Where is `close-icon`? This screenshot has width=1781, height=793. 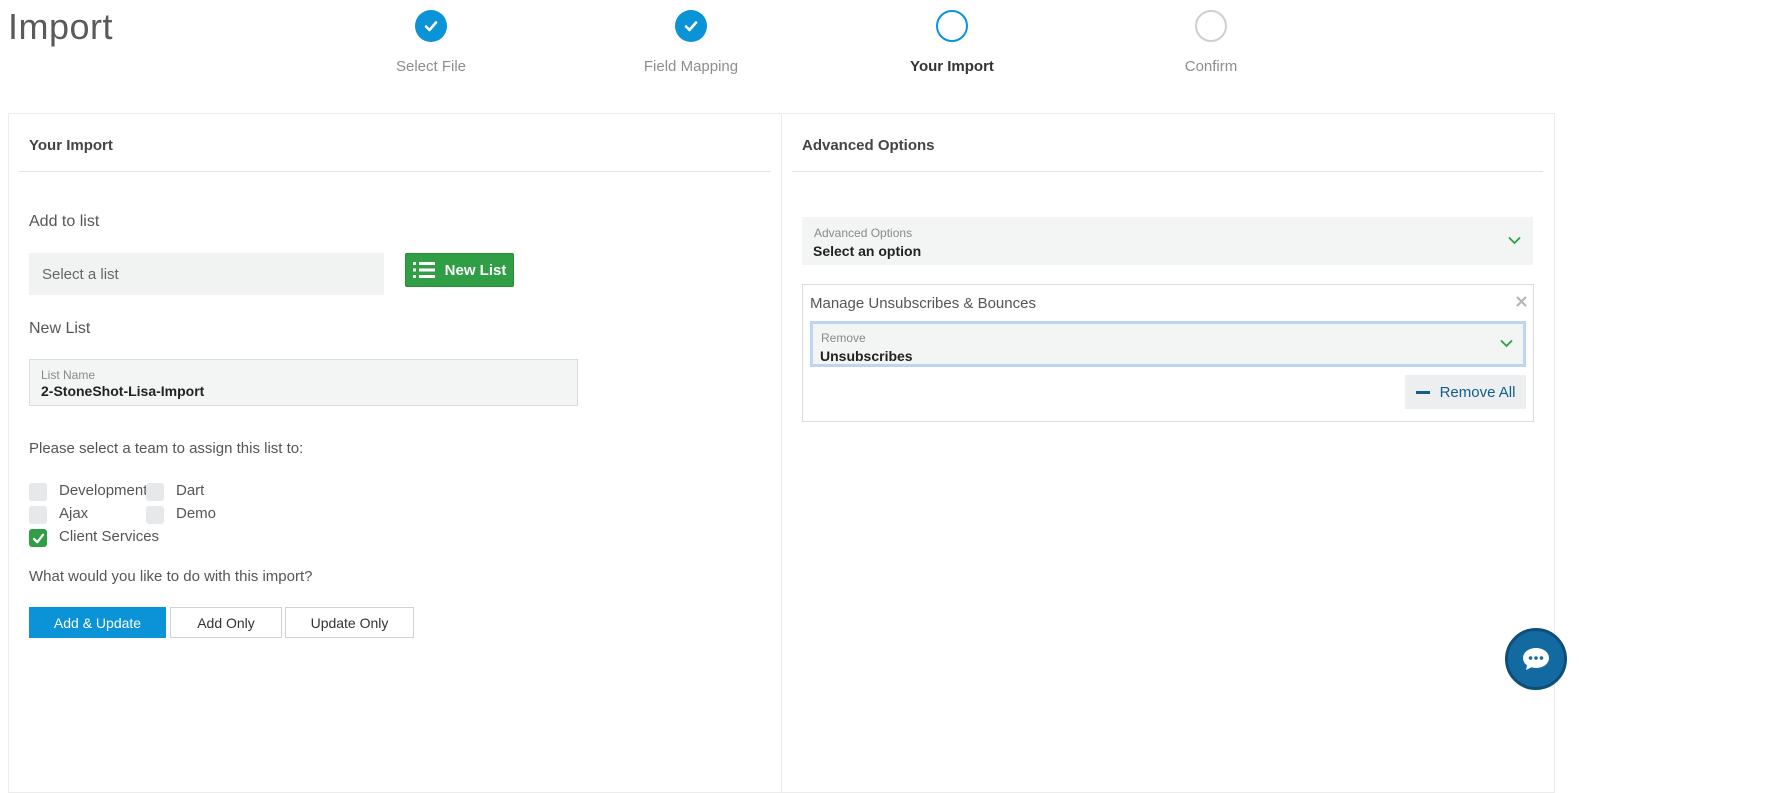 close-icon is located at coordinates (1521, 301).